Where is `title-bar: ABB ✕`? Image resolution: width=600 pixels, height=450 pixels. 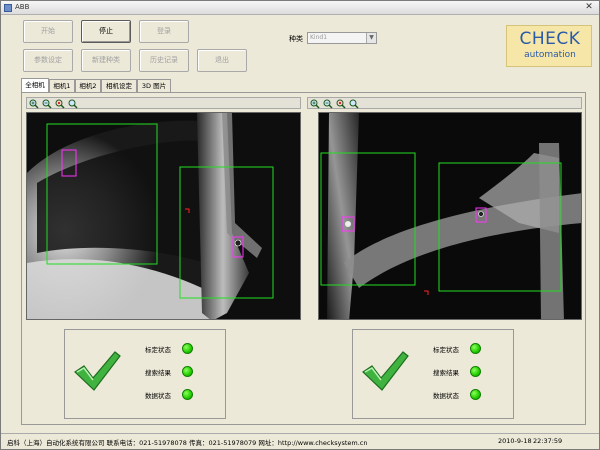 title-bar: ABB ✕ is located at coordinates (300, 8).